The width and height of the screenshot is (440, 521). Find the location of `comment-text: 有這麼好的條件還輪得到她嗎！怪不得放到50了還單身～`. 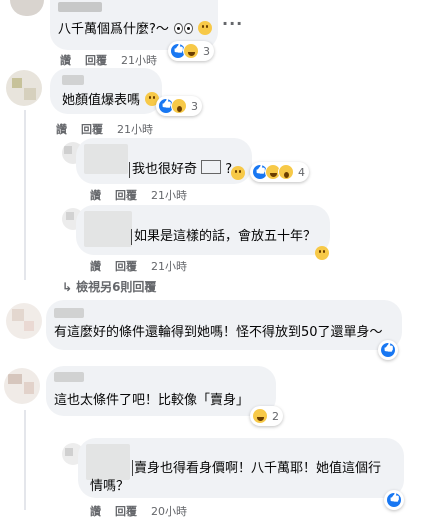

comment-text: 有這麼好的條件還輪得到她嗎！怪不得放到50了還單身～ is located at coordinates (218, 333).